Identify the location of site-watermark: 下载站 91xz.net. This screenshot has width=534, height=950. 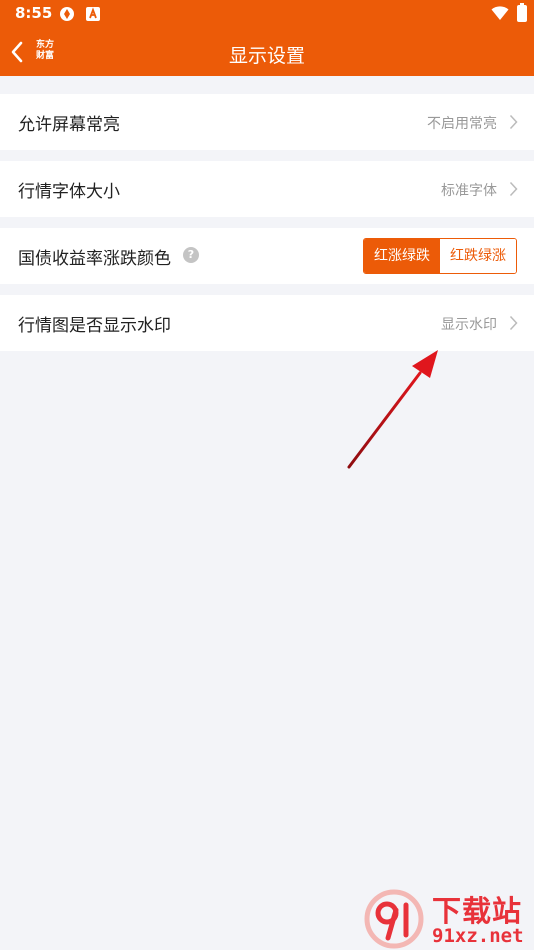
(448, 919).